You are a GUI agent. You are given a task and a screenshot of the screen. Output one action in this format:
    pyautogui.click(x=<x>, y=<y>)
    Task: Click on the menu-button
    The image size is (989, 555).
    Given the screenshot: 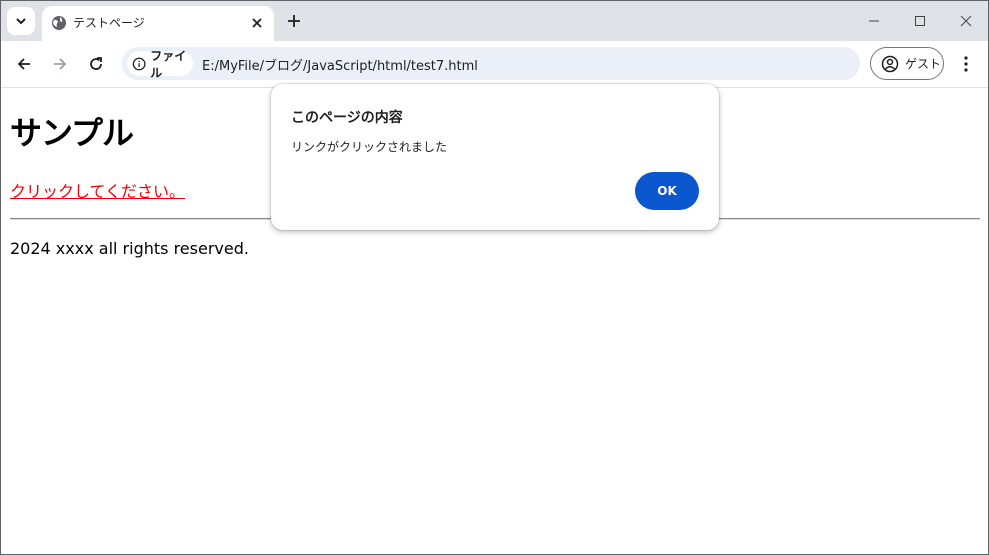 What is the action you would take?
    pyautogui.click(x=966, y=64)
    